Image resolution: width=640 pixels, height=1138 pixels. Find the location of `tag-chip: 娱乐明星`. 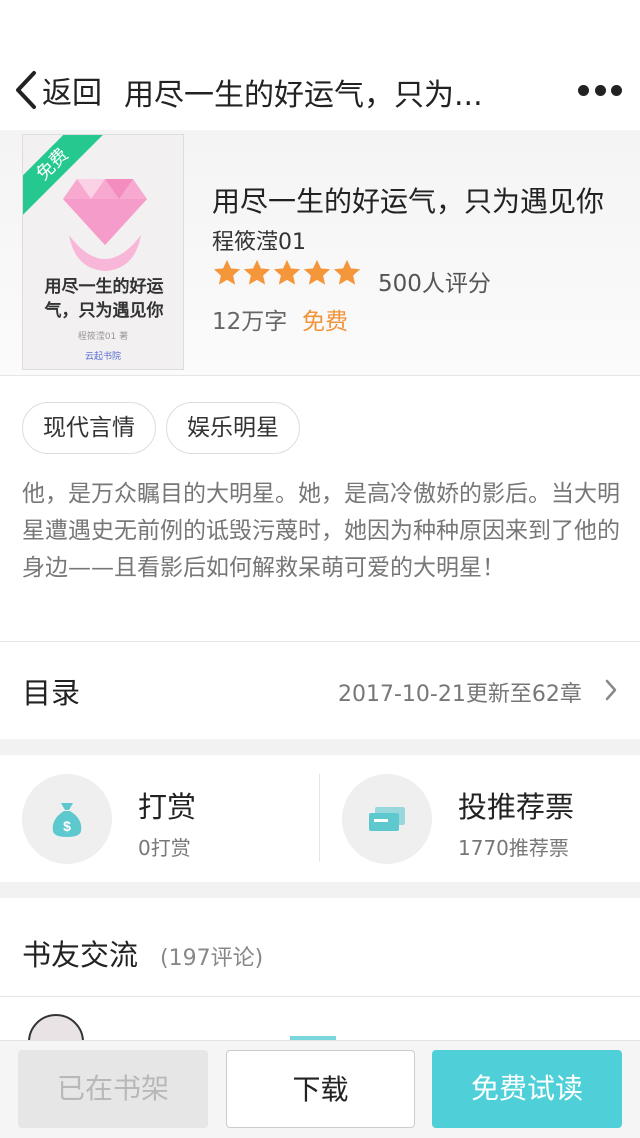

tag-chip: 娱乐明星 is located at coordinates (233, 428).